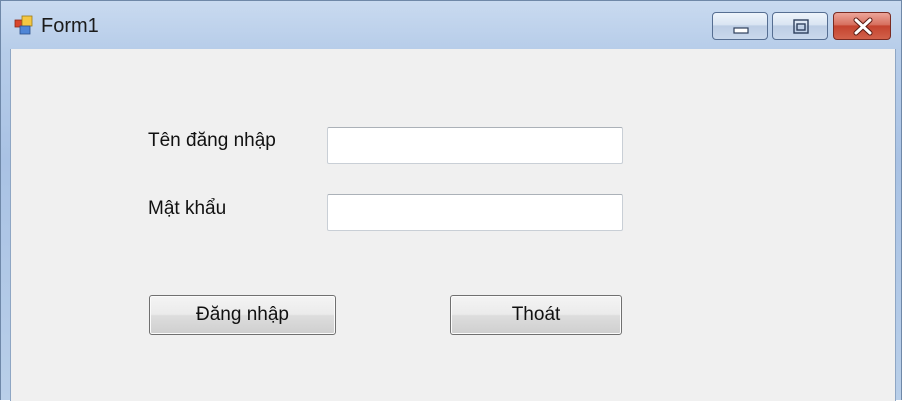 The width and height of the screenshot is (902, 401). I want to click on login-button: Đăng nhập, so click(242, 315).